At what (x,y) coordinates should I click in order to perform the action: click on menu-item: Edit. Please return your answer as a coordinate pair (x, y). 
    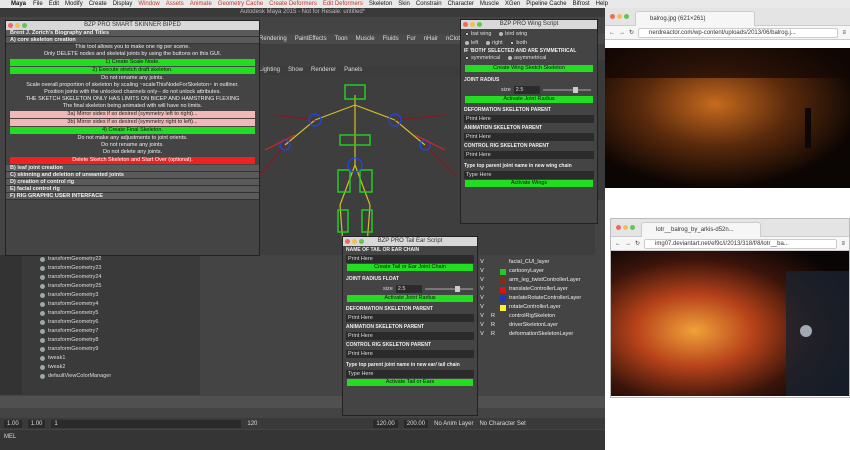
    Looking at the image, I should click on (54, 4).